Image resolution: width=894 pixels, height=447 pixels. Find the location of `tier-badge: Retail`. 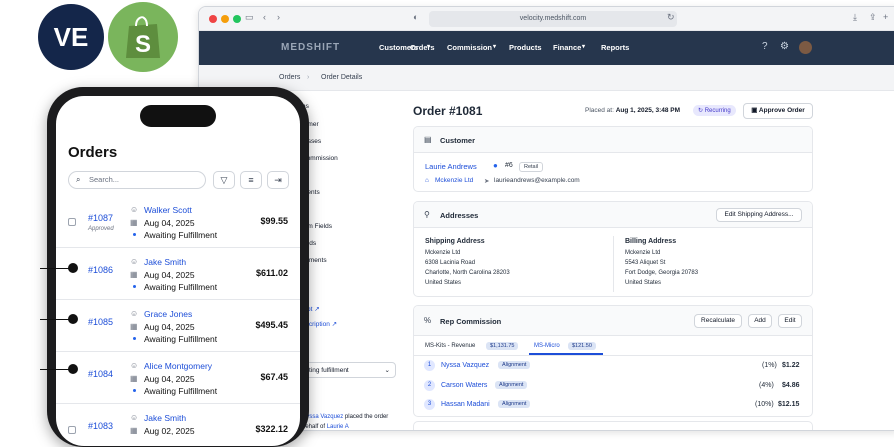

tier-badge: Retail is located at coordinates (531, 167).